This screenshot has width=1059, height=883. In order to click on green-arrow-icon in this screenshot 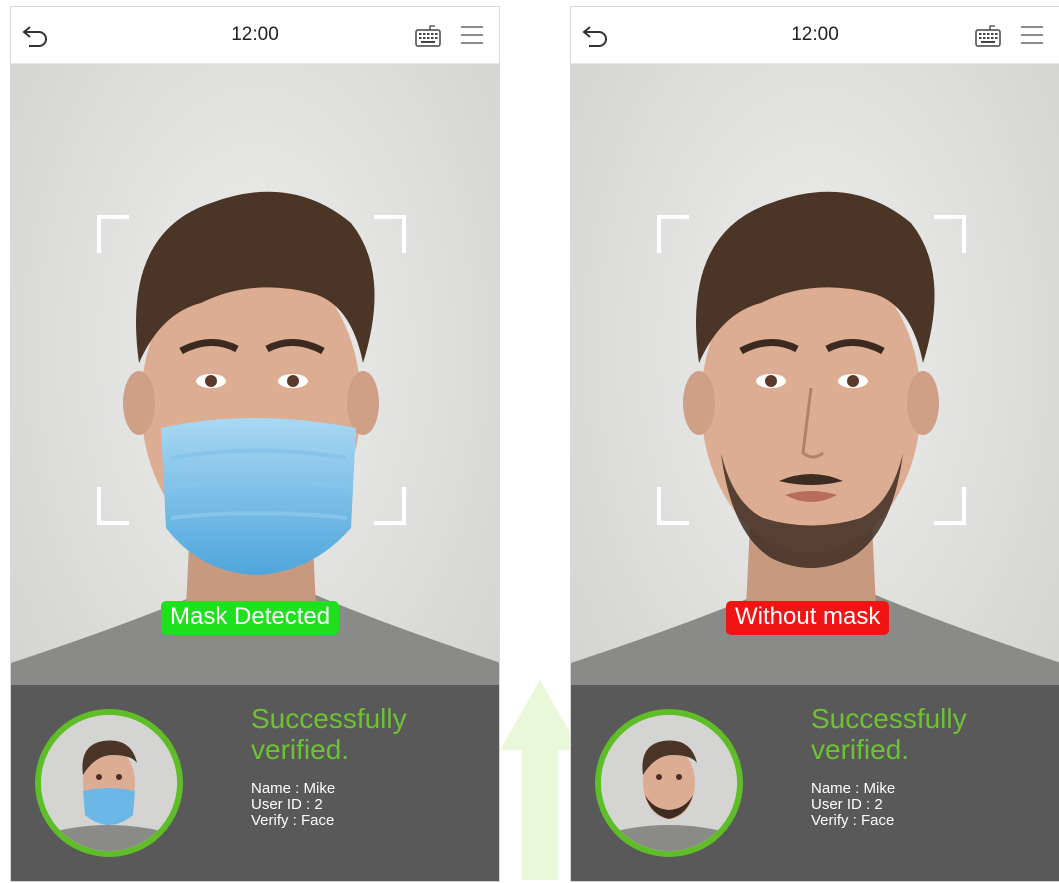, I will do `click(540, 780)`.